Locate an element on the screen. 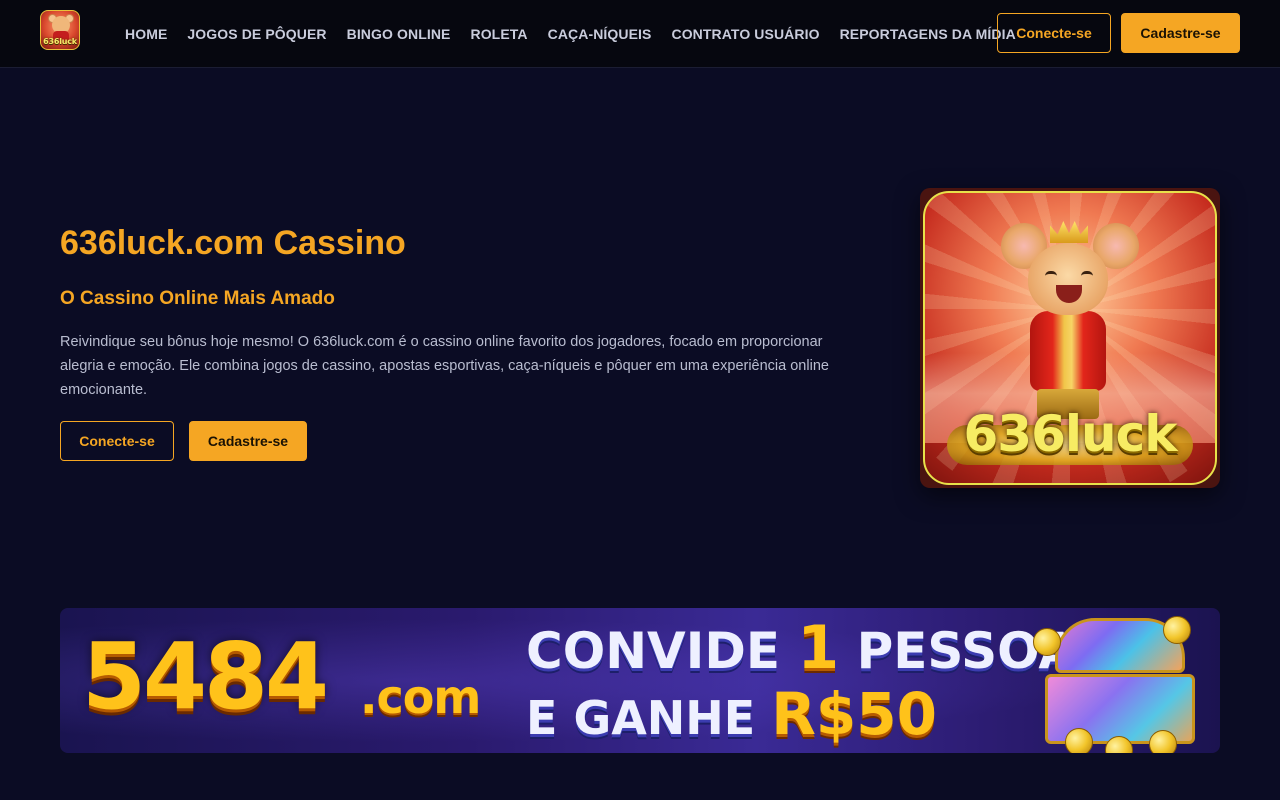  hero-image-brand-text: 636luck is located at coordinates (1070, 434).